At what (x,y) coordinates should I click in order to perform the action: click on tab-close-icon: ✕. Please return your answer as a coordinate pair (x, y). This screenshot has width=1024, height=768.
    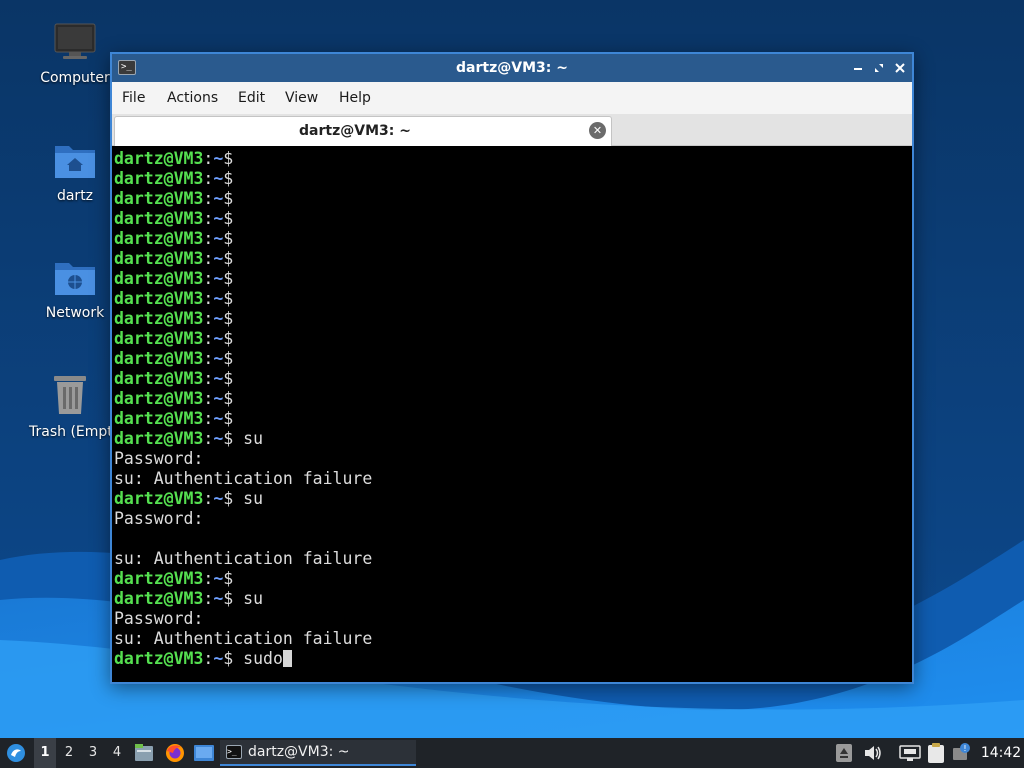
    Looking at the image, I should click on (597, 130).